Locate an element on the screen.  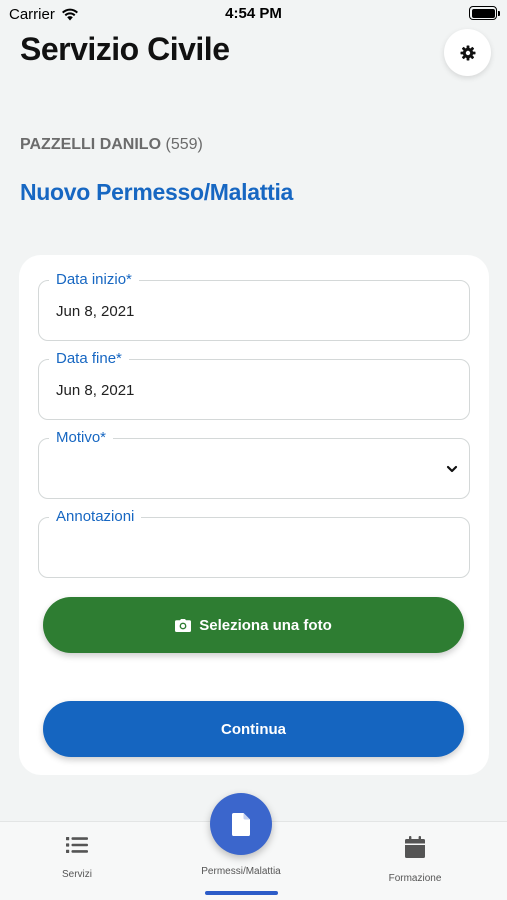
user-name: PAZZELLI DANILO is located at coordinates (91, 144).